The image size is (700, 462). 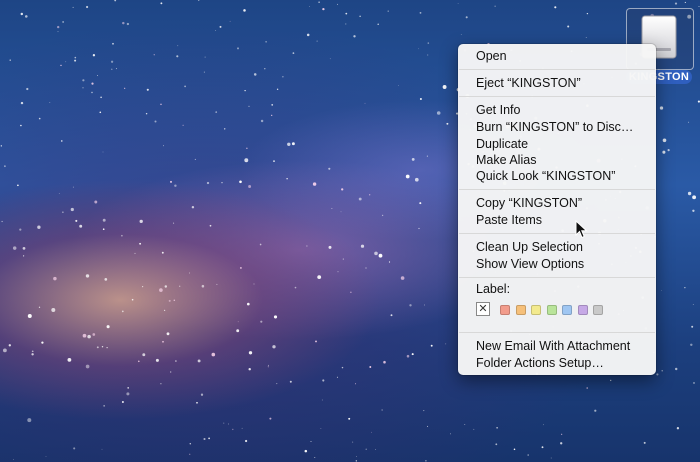 I want to click on menu-item-eject: Eject “KINGSTON”, so click(x=528, y=83).